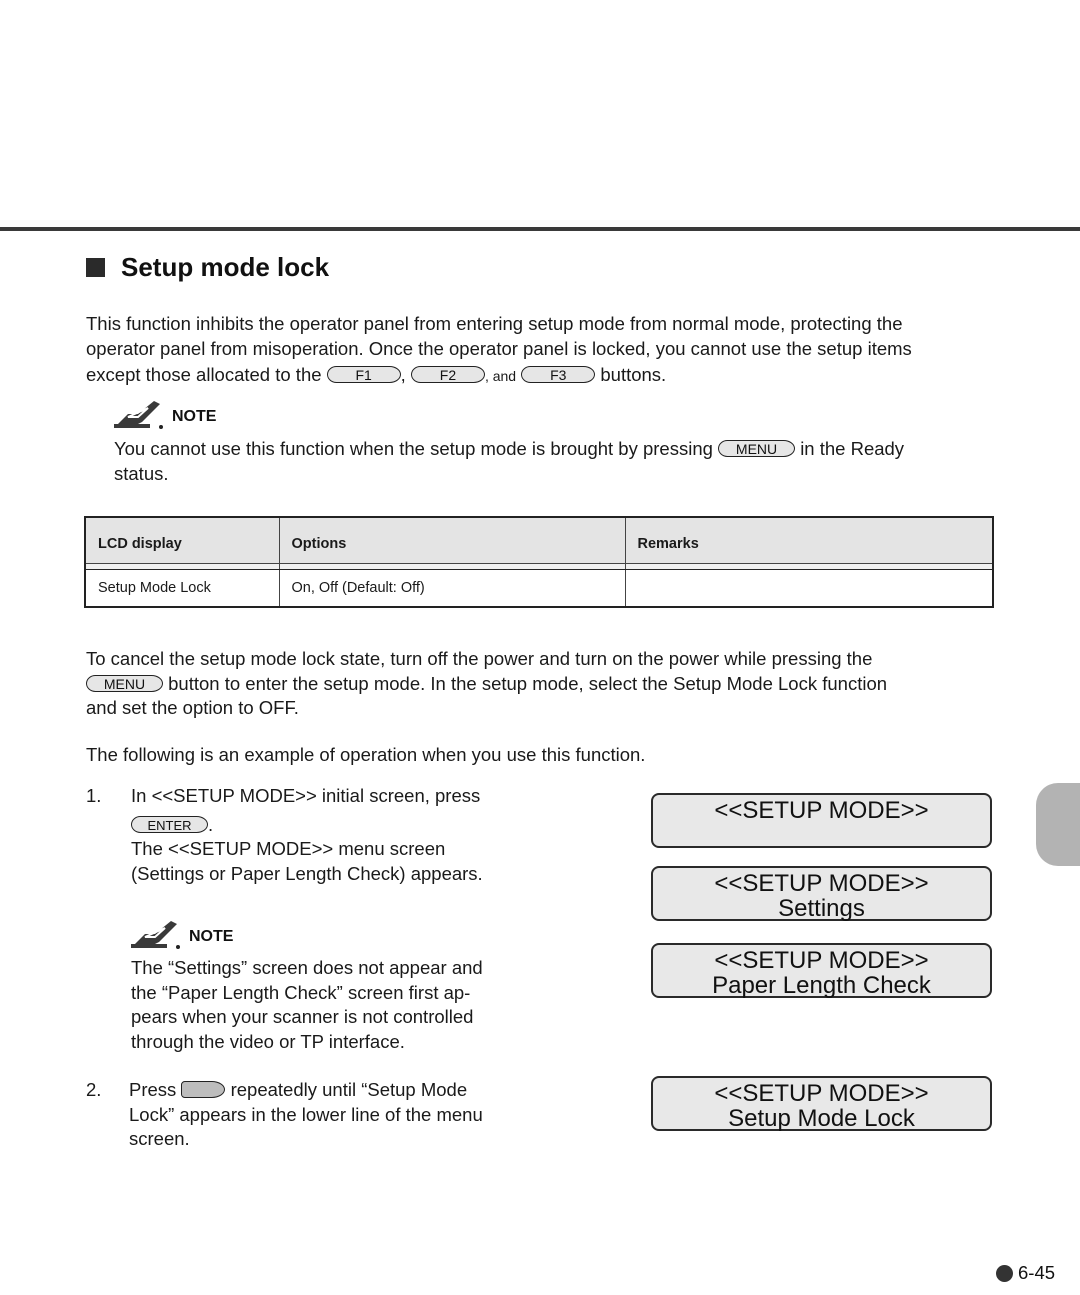 The width and height of the screenshot is (1080, 1295). I want to click on header-remarks: Remarks, so click(809, 540).